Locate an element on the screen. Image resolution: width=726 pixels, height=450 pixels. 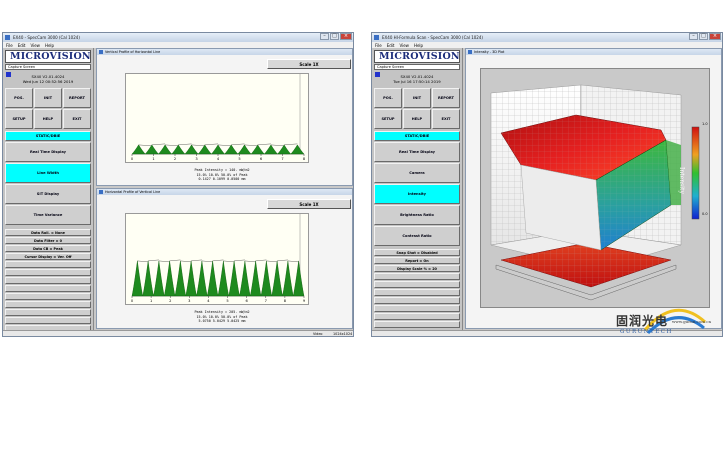
line-width-button: Line Width is located at coordinates (48, 173).